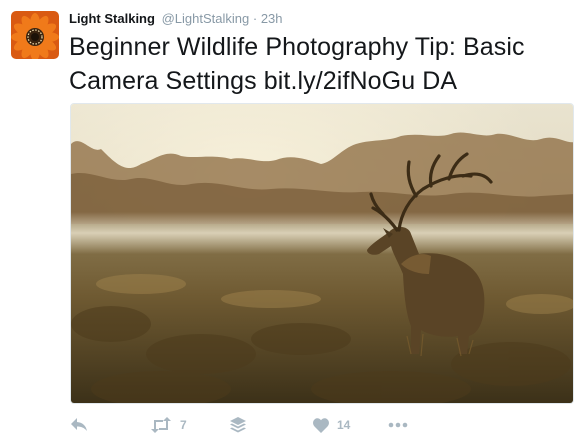  I want to click on reply-icon, so click(79, 424).